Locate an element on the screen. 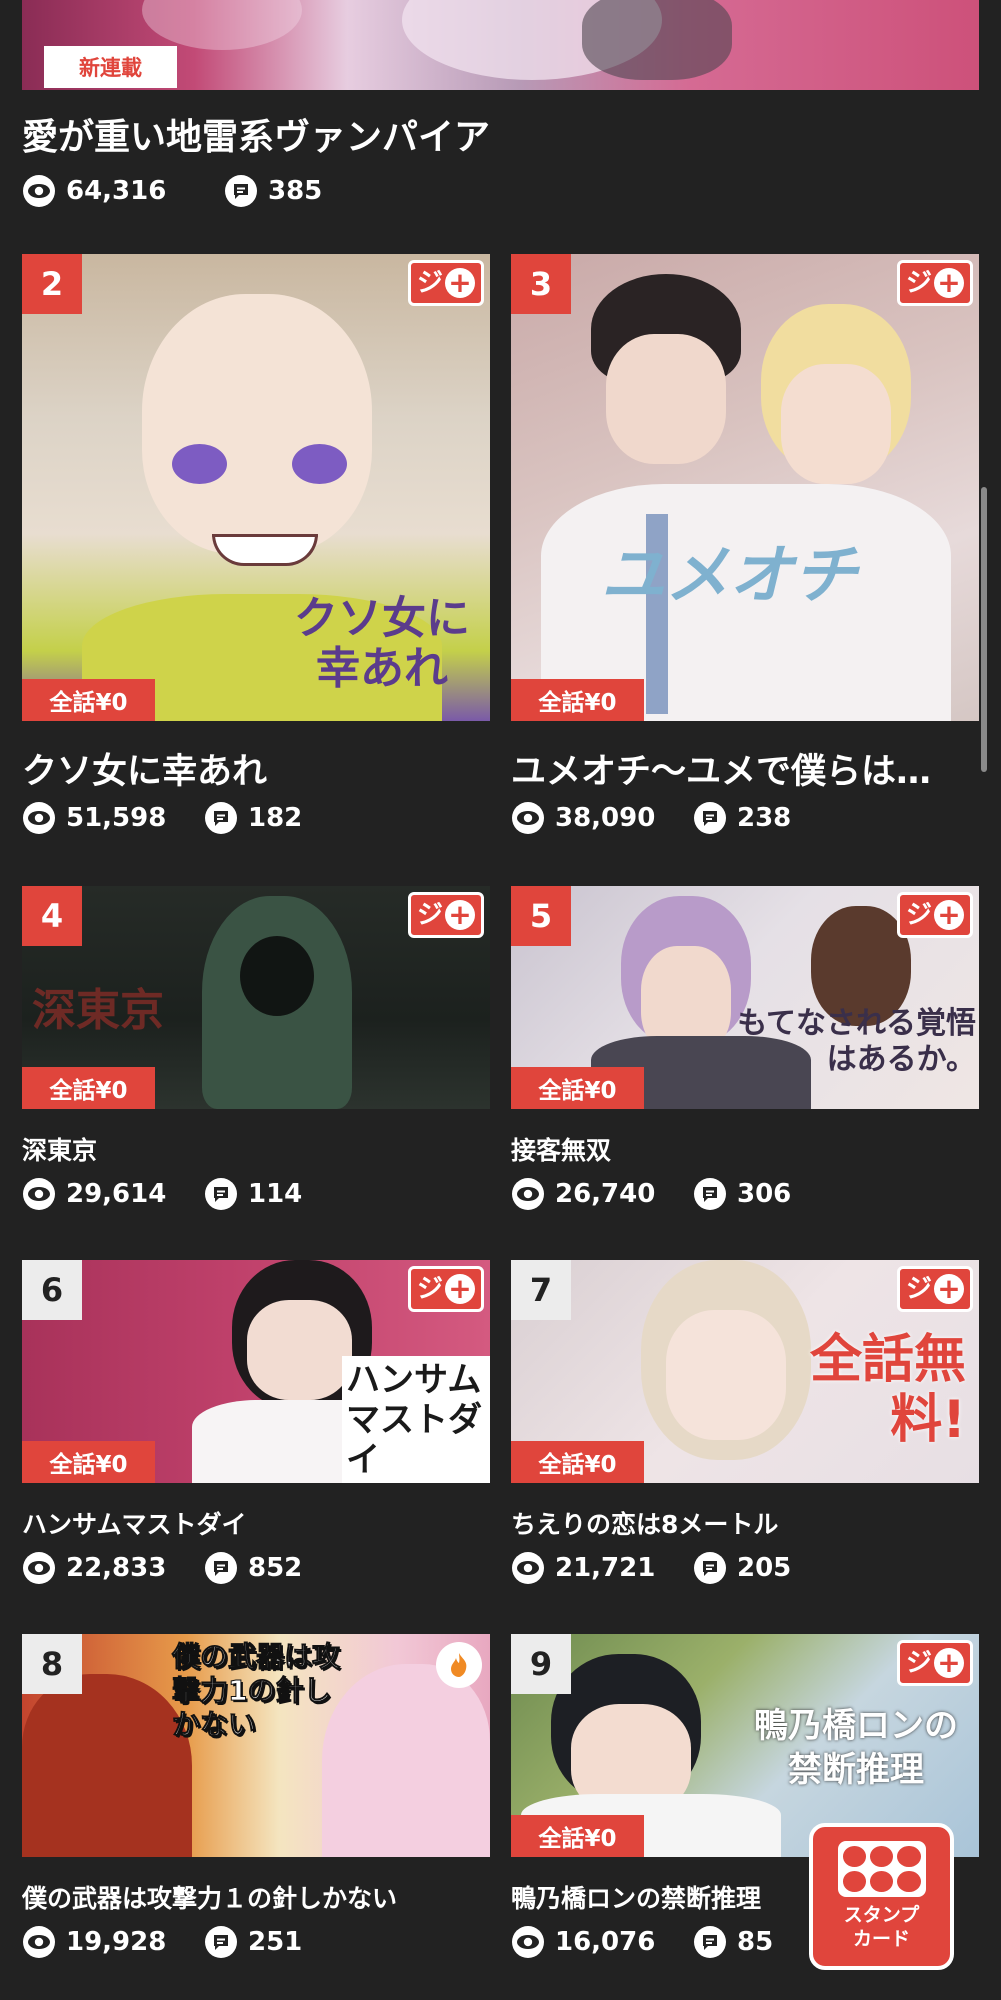  views-stat: 29,614 is located at coordinates (113, 1194).